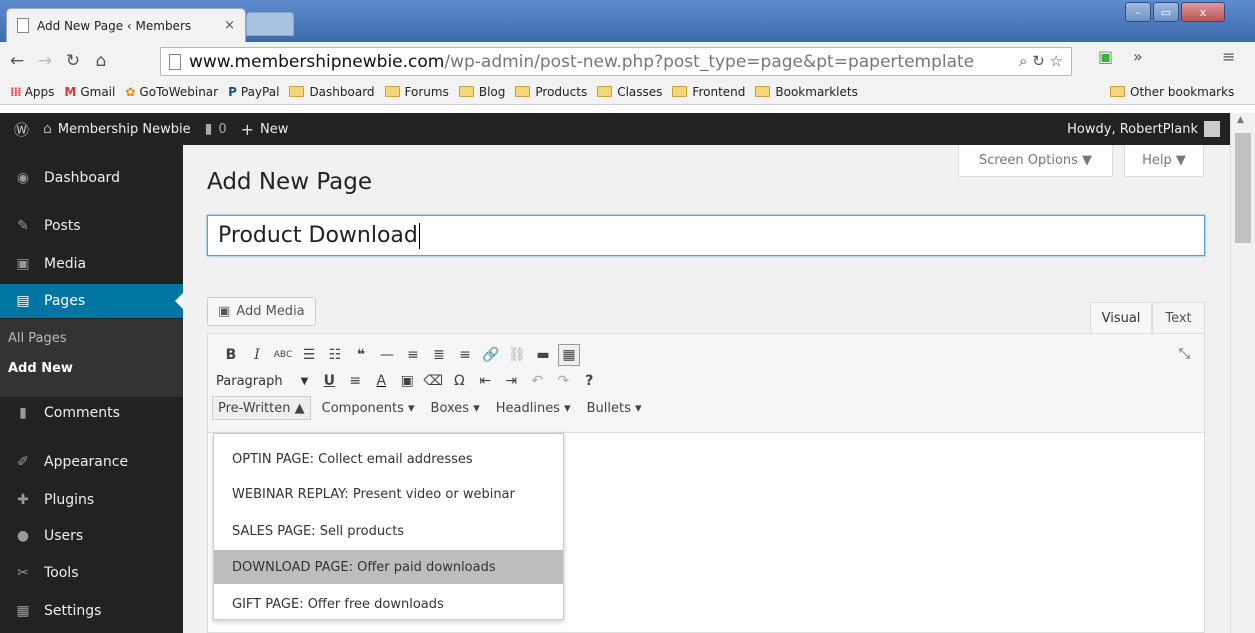  What do you see at coordinates (91, 301) in the screenshot?
I see `sidebar-item-pages: ▤ Pages` at bounding box center [91, 301].